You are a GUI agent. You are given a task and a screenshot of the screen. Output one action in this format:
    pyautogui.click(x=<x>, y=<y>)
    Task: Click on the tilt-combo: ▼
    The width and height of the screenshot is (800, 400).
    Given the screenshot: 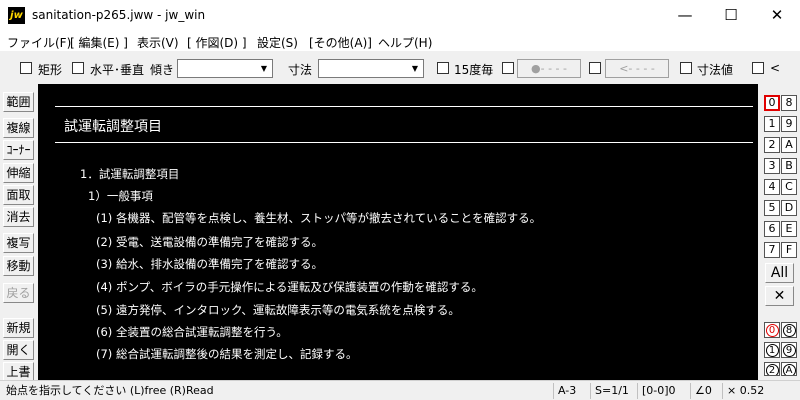 What is the action you would take?
    pyautogui.click(x=225, y=68)
    